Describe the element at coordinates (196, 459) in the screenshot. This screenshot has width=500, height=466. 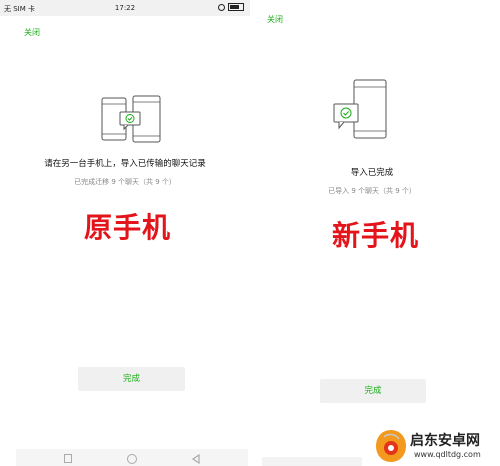
I see `back-icon` at that location.